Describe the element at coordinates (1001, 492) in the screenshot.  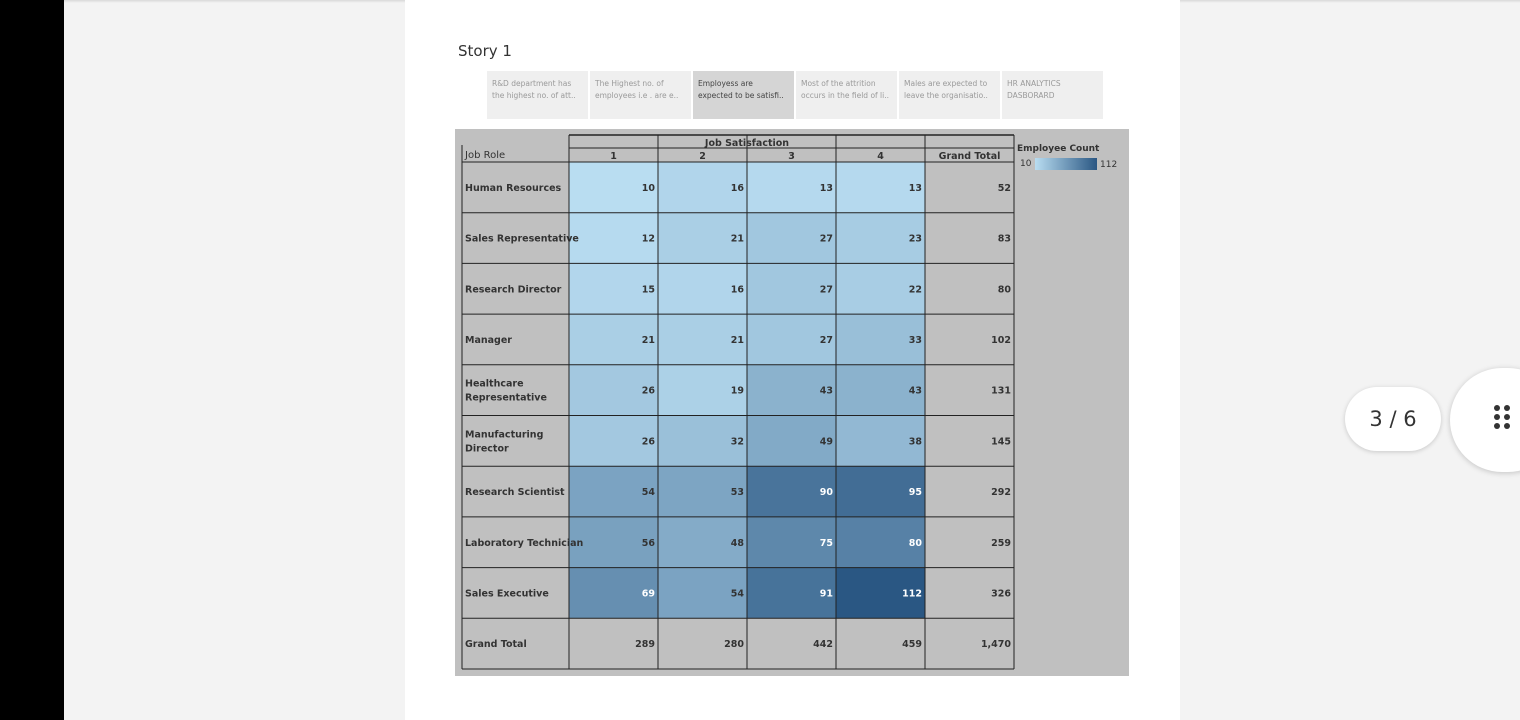
I see `row-total: 292` at that location.